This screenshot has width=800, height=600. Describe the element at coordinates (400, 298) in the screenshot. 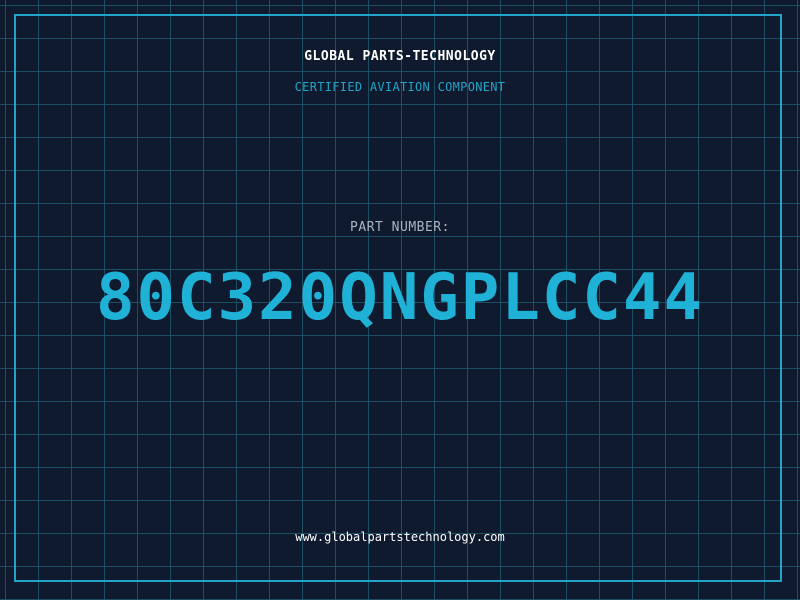

I see `part-number-value: 80C320QNGPLCC44` at that location.